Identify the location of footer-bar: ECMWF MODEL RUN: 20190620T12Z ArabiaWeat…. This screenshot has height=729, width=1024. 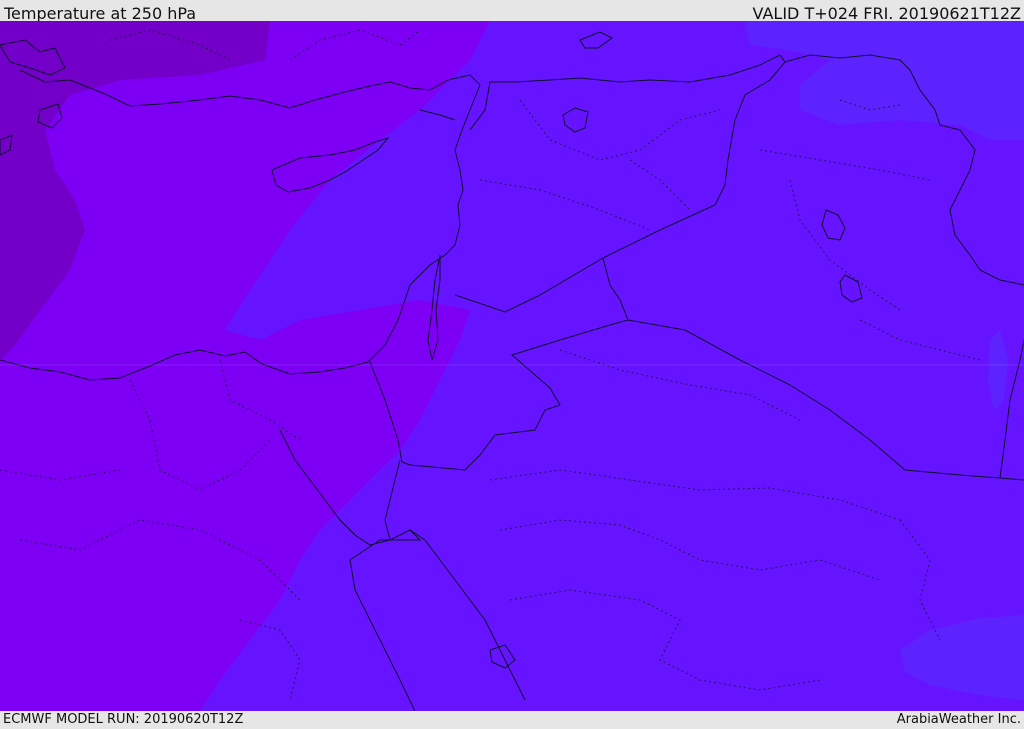
(512, 720).